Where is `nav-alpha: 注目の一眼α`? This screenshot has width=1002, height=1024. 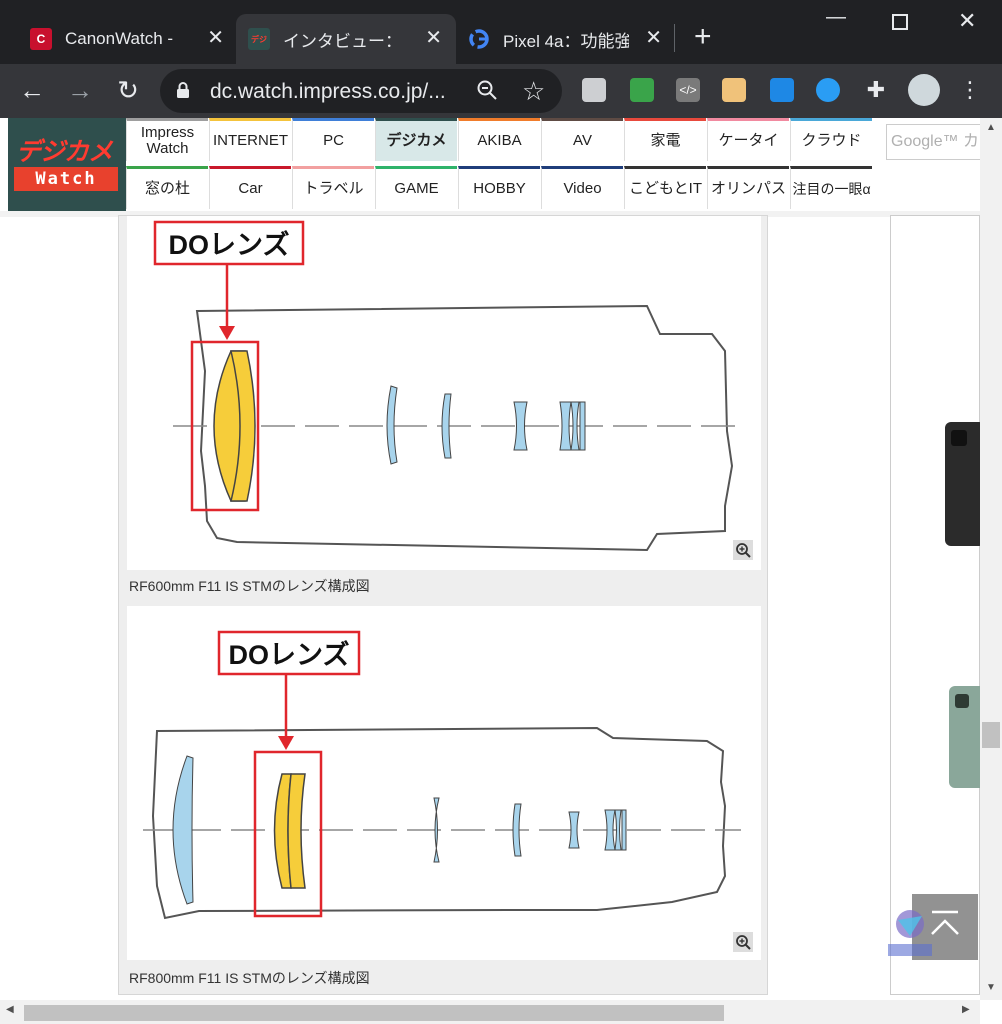 nav-alpha: 注目の一眼α is located at coordinates (831, 187).